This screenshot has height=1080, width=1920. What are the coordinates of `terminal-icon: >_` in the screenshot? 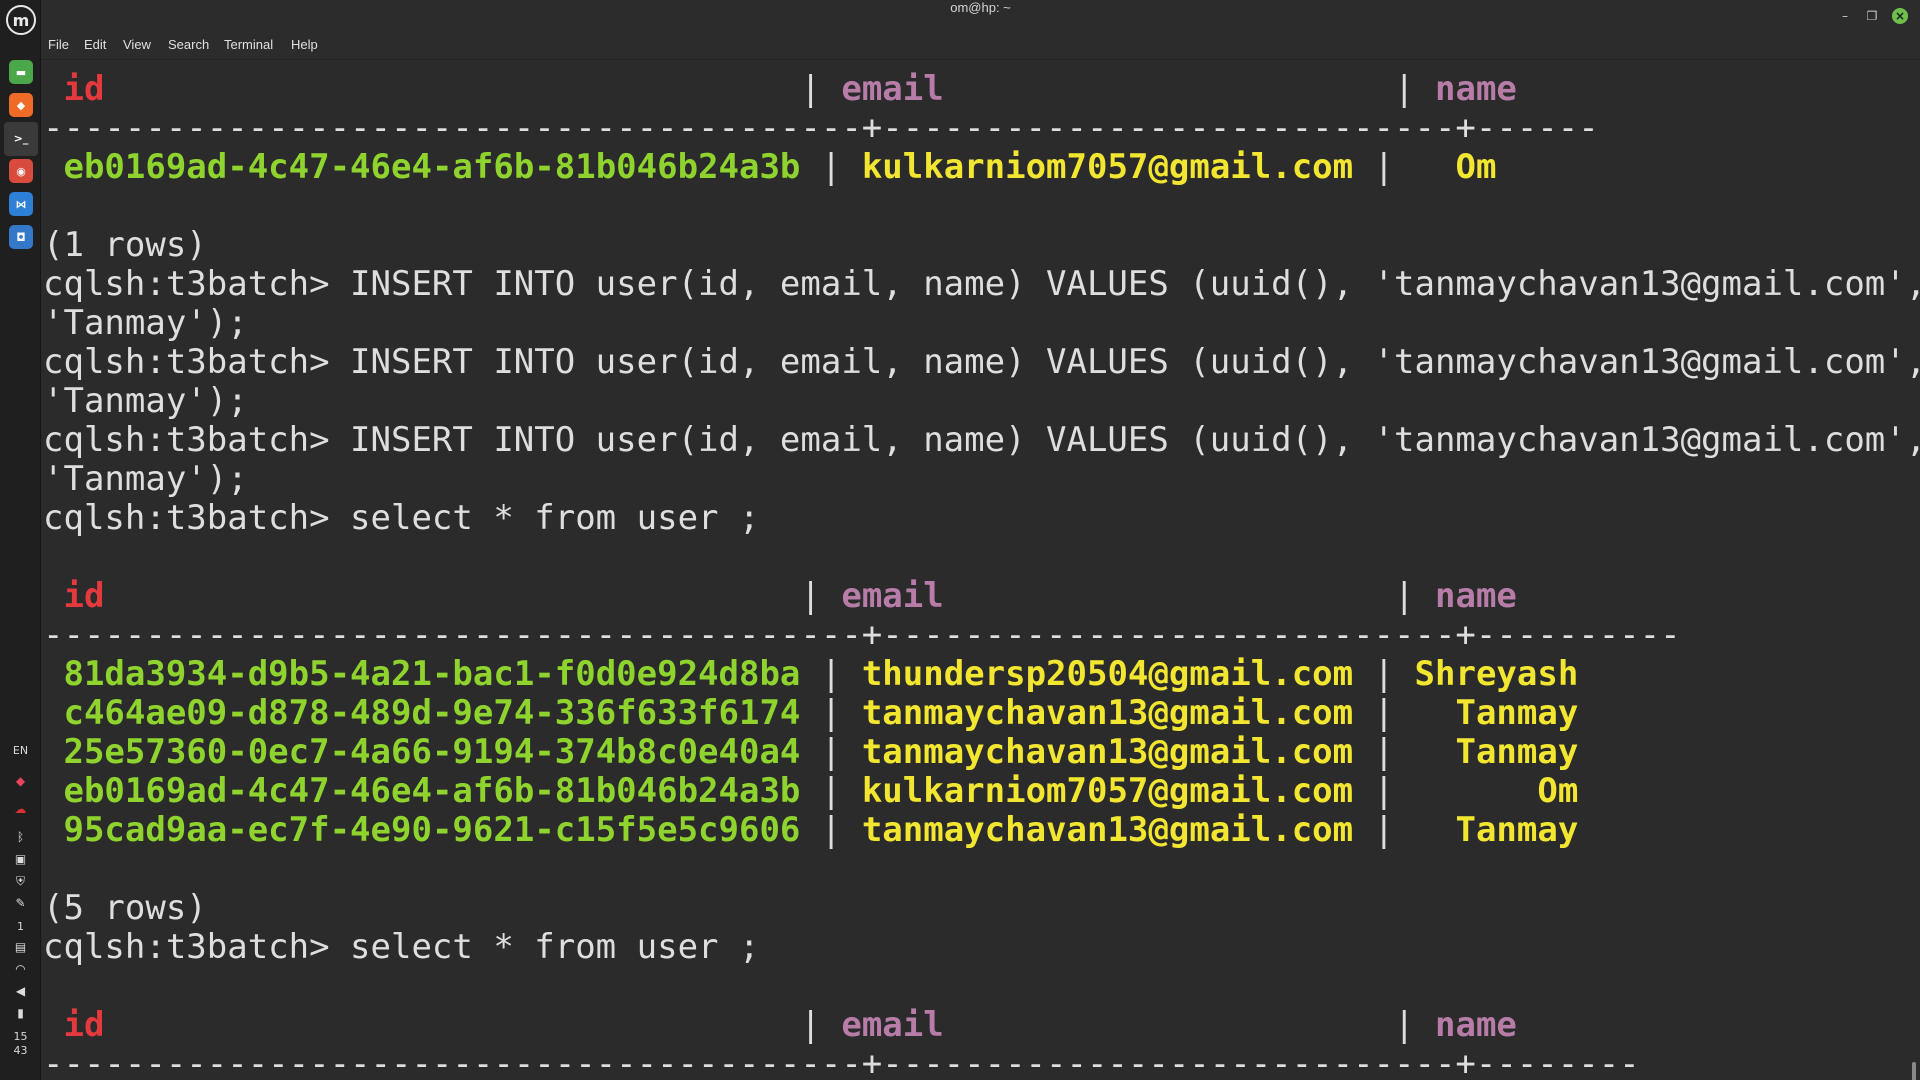 It's located at (21, 138).